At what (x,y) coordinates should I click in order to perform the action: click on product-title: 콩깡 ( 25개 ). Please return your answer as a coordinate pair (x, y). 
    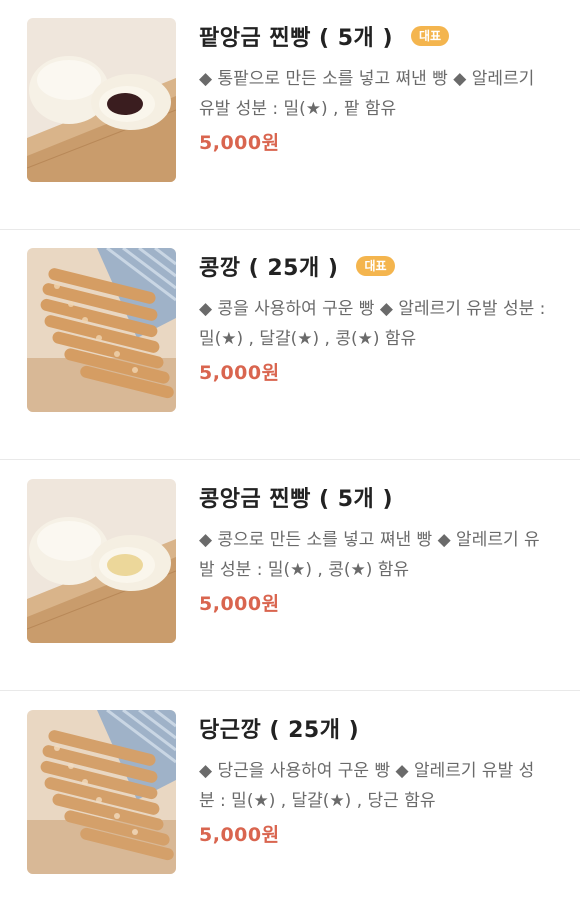
    Looking at the image, I should click on (268, 266).